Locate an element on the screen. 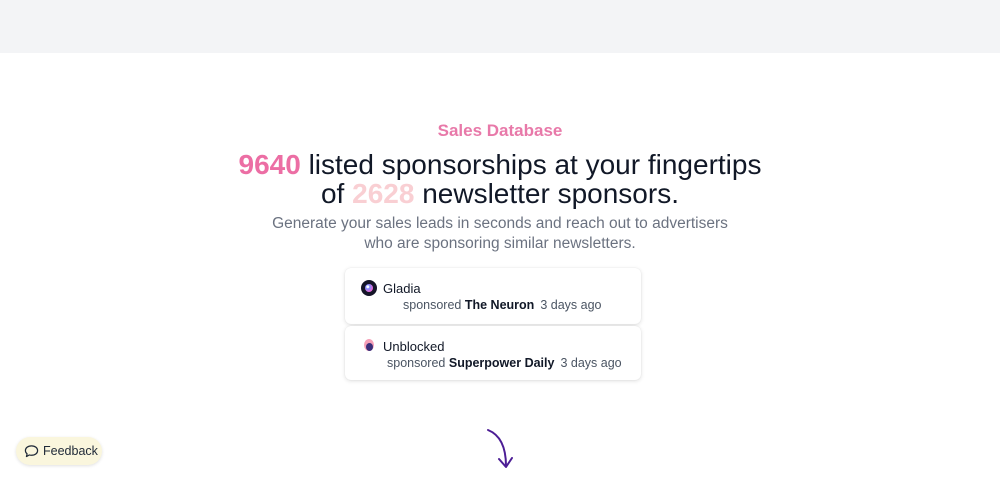 This screenshot has width=1000, height=479. unblocked-logo-icon is located at coordinates (369, 346).